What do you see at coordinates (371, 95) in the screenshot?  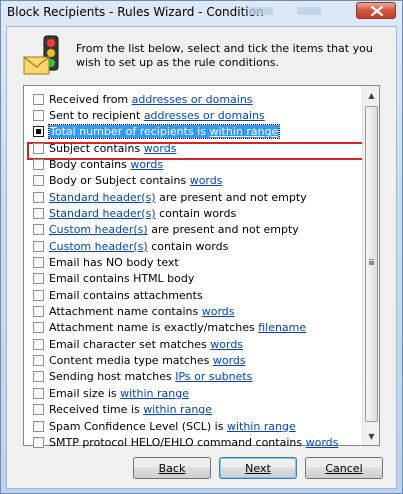 I see `scroll-up-arrow-icon: ▲` at bounding box center [371, 95].